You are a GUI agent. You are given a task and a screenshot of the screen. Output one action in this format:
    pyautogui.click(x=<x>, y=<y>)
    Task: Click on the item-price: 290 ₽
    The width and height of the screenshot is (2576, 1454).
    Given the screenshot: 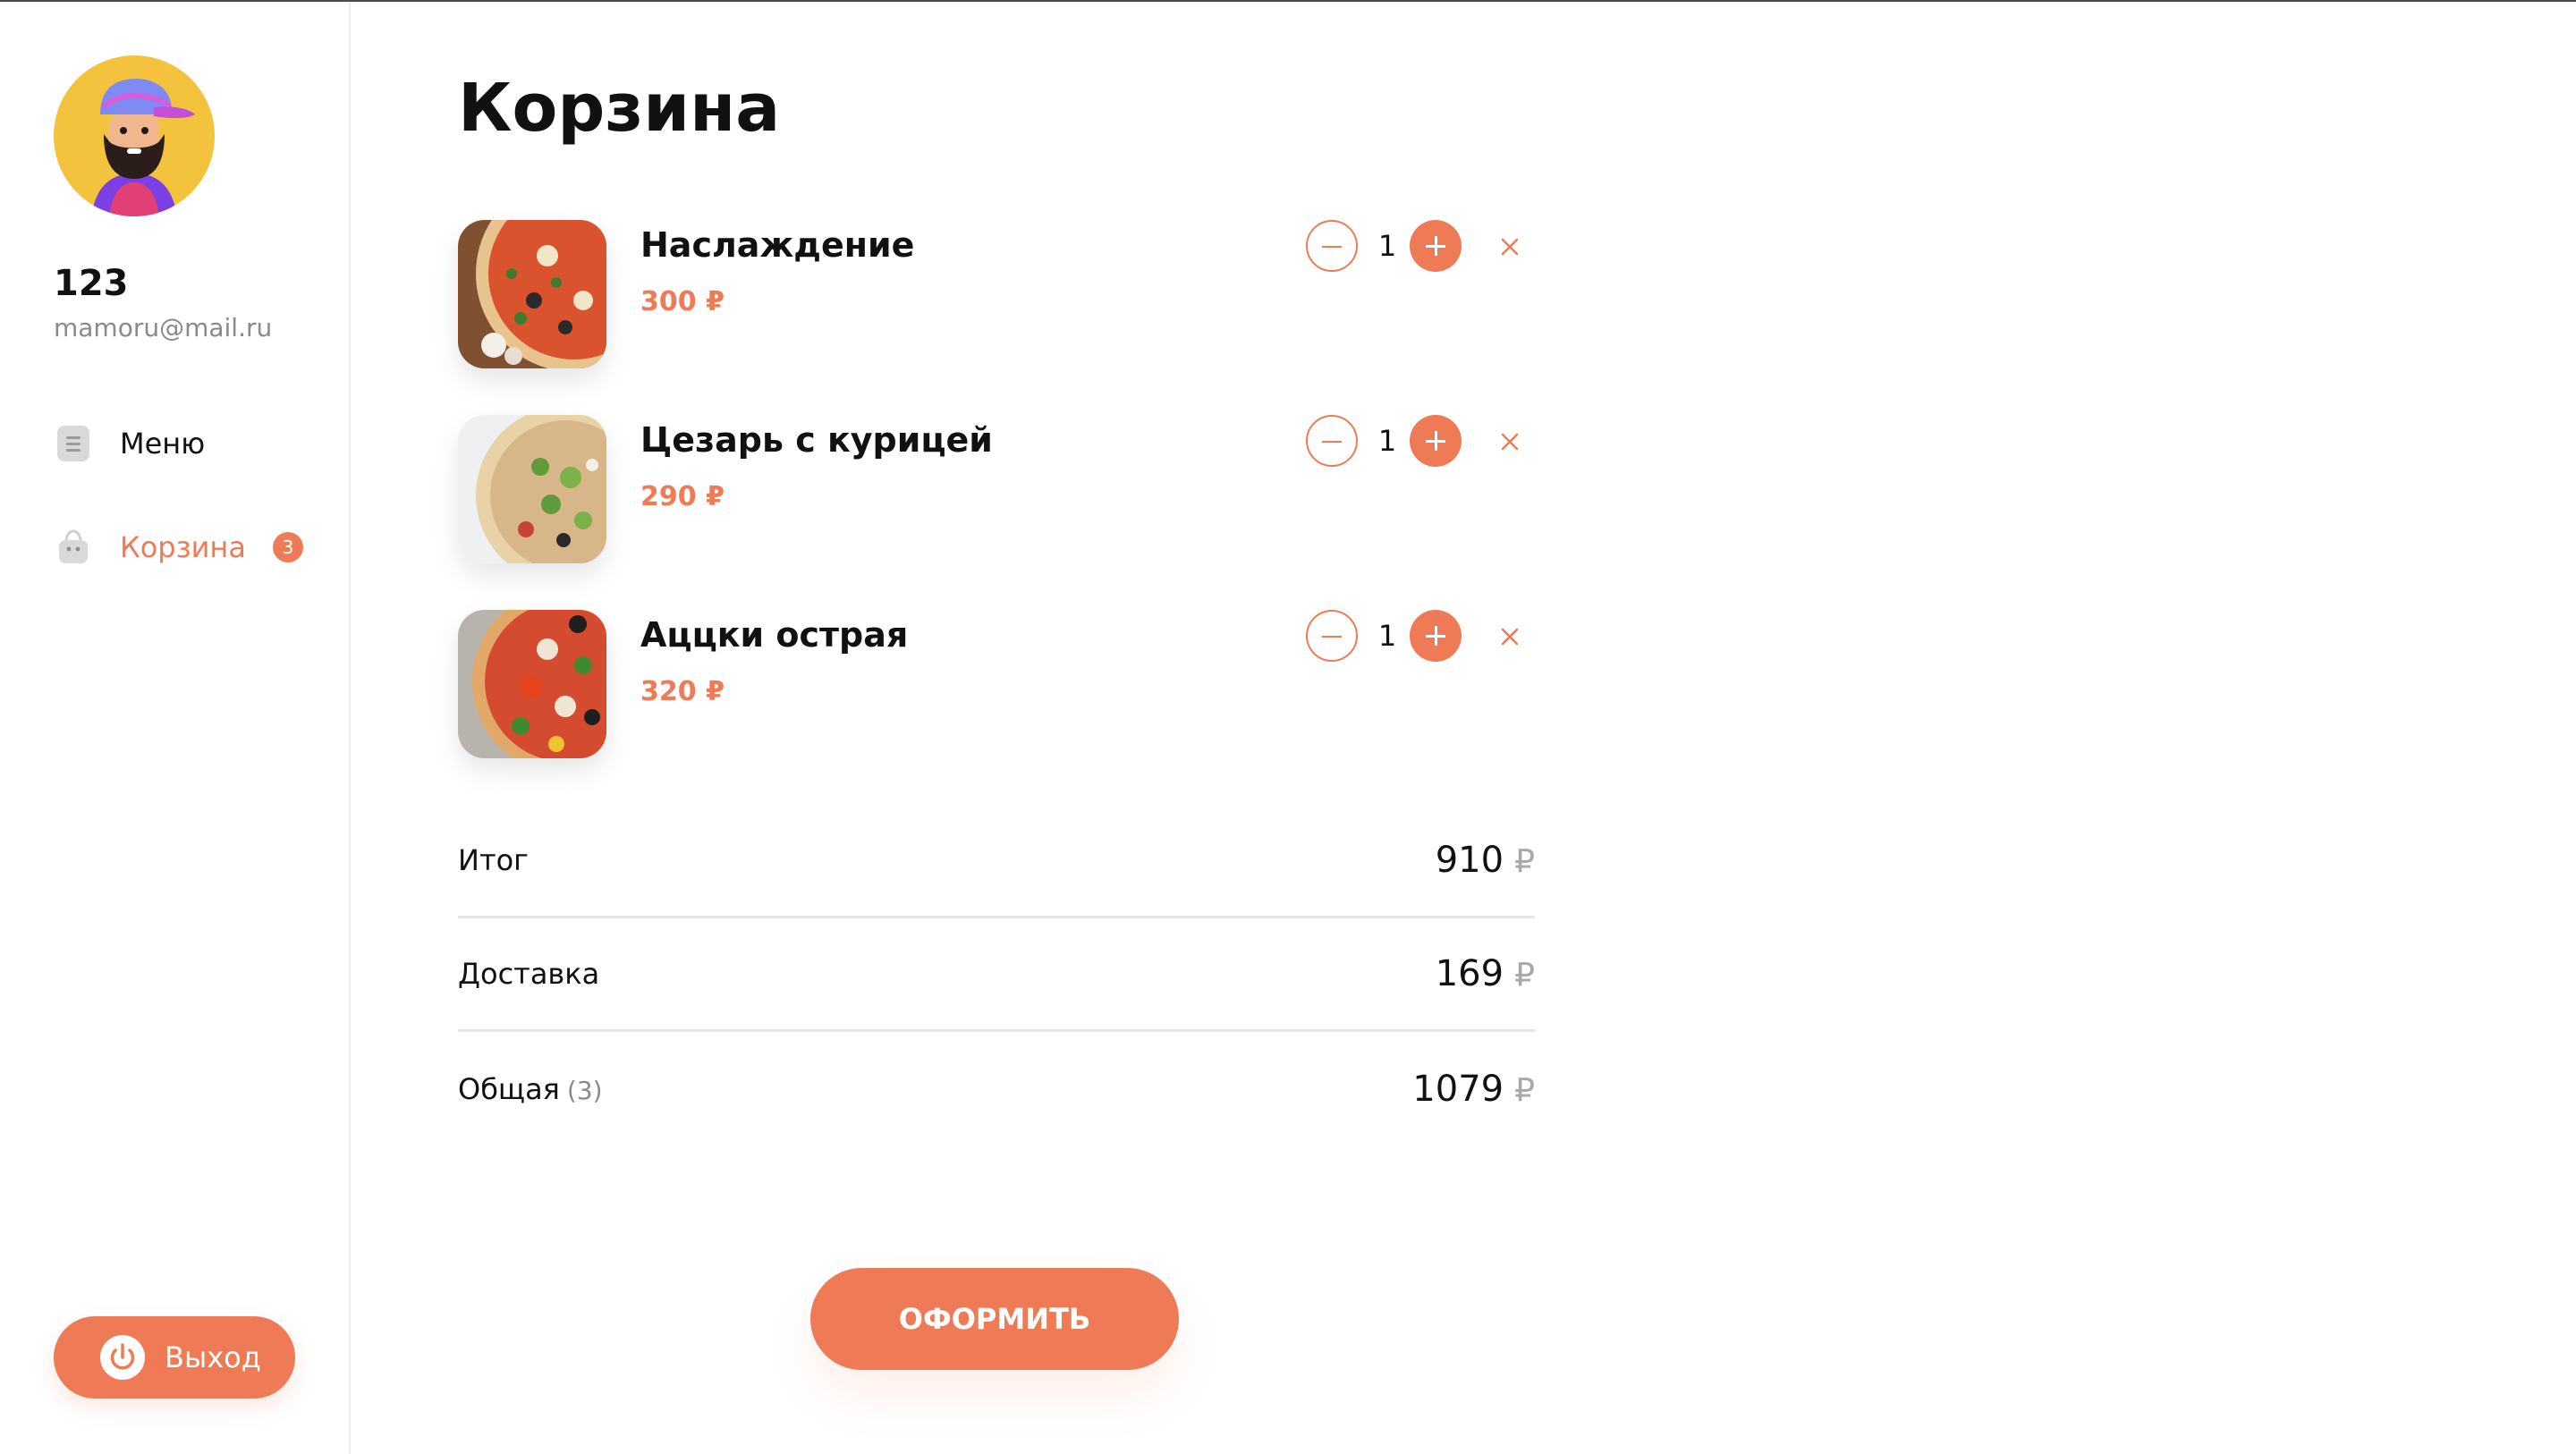 What is the action you would take?
    pyautogui.click(x=682, y=497)
    